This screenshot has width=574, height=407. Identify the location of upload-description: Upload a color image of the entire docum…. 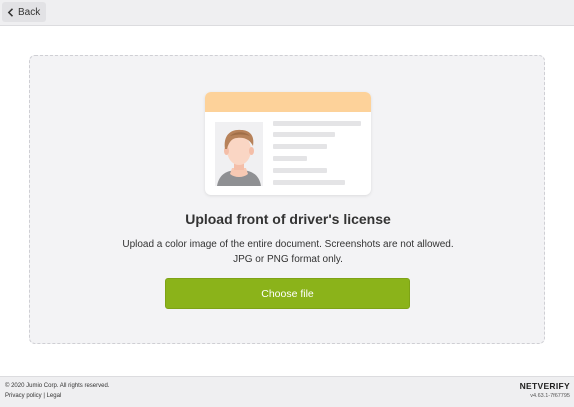
(288, 252).